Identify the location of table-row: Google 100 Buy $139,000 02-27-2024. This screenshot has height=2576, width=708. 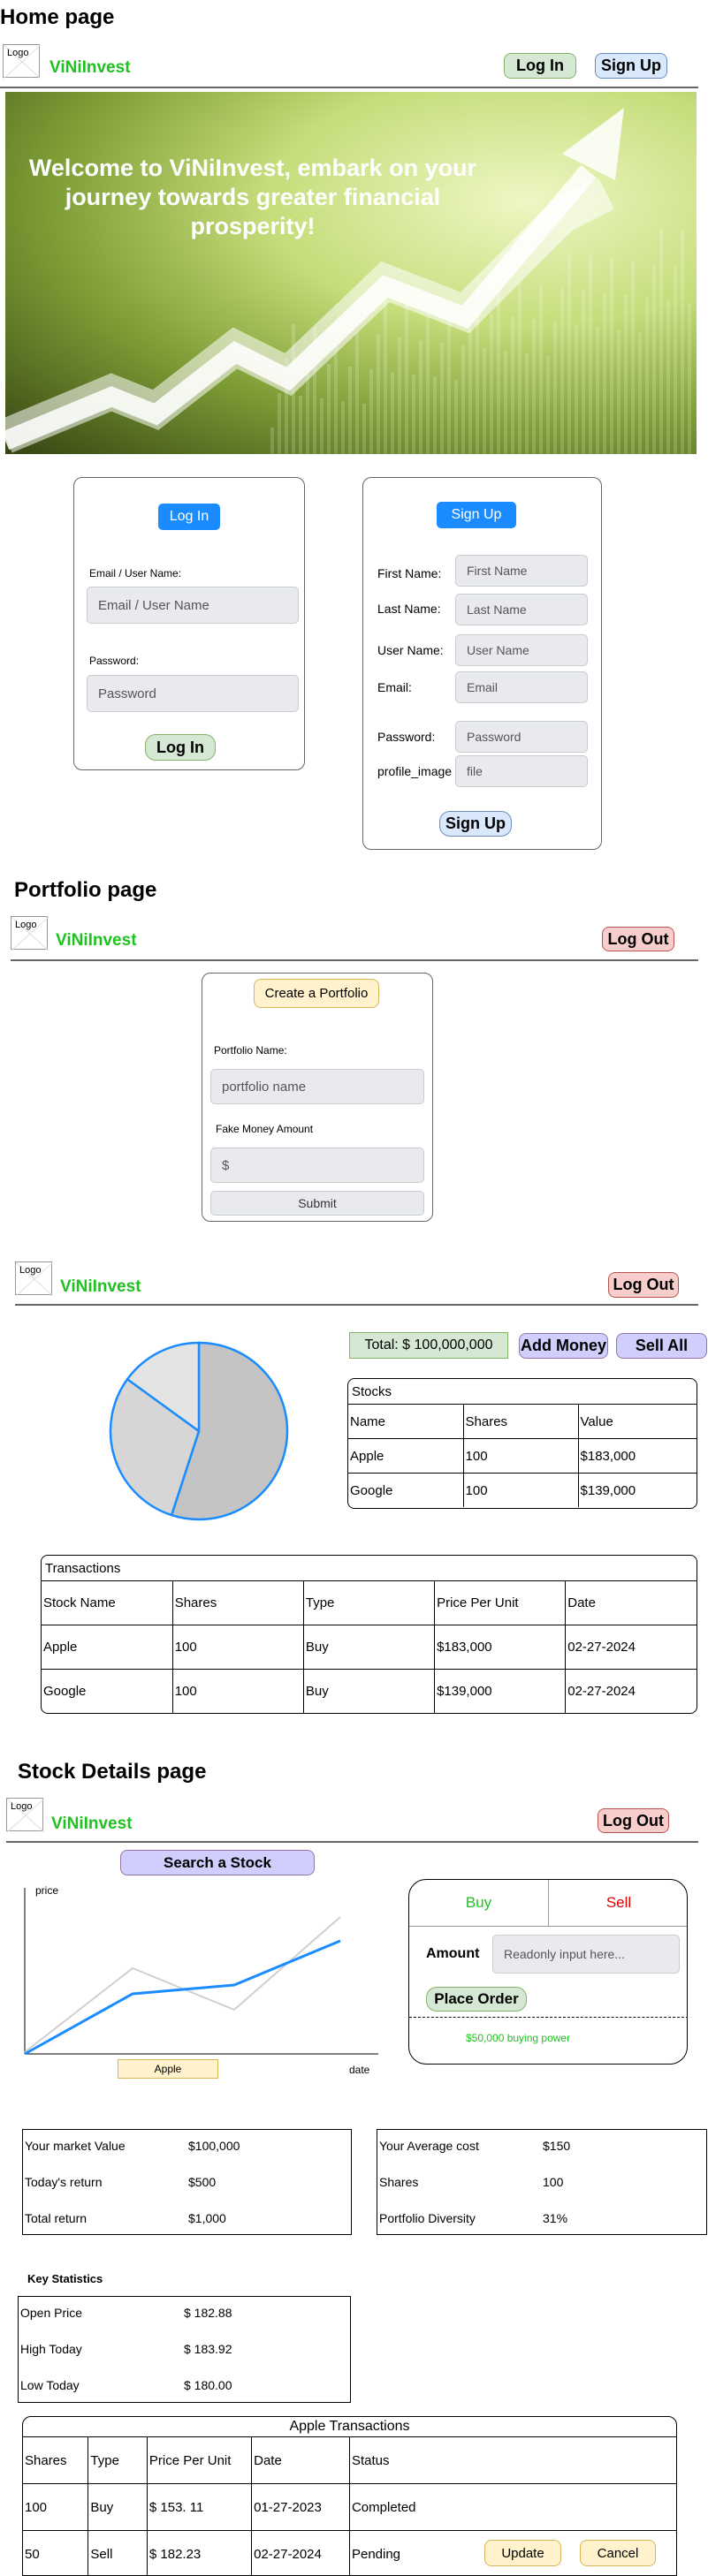
(370, 1691).